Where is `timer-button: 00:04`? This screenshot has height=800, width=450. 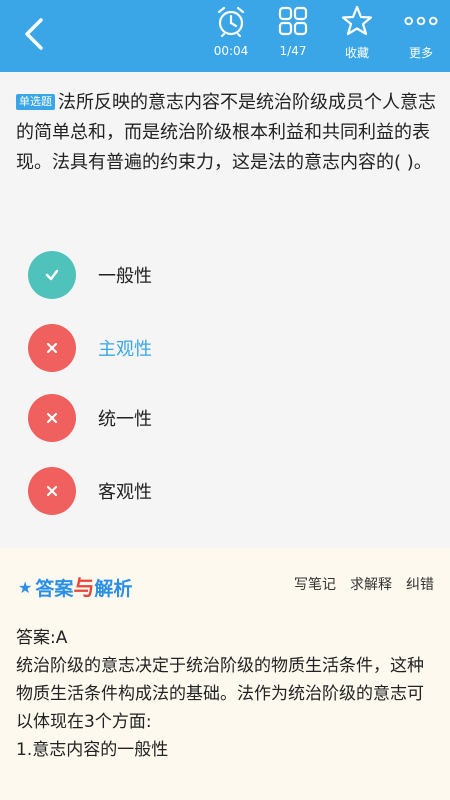
timer-button: 00:04 is located at coordinates (231, 36).